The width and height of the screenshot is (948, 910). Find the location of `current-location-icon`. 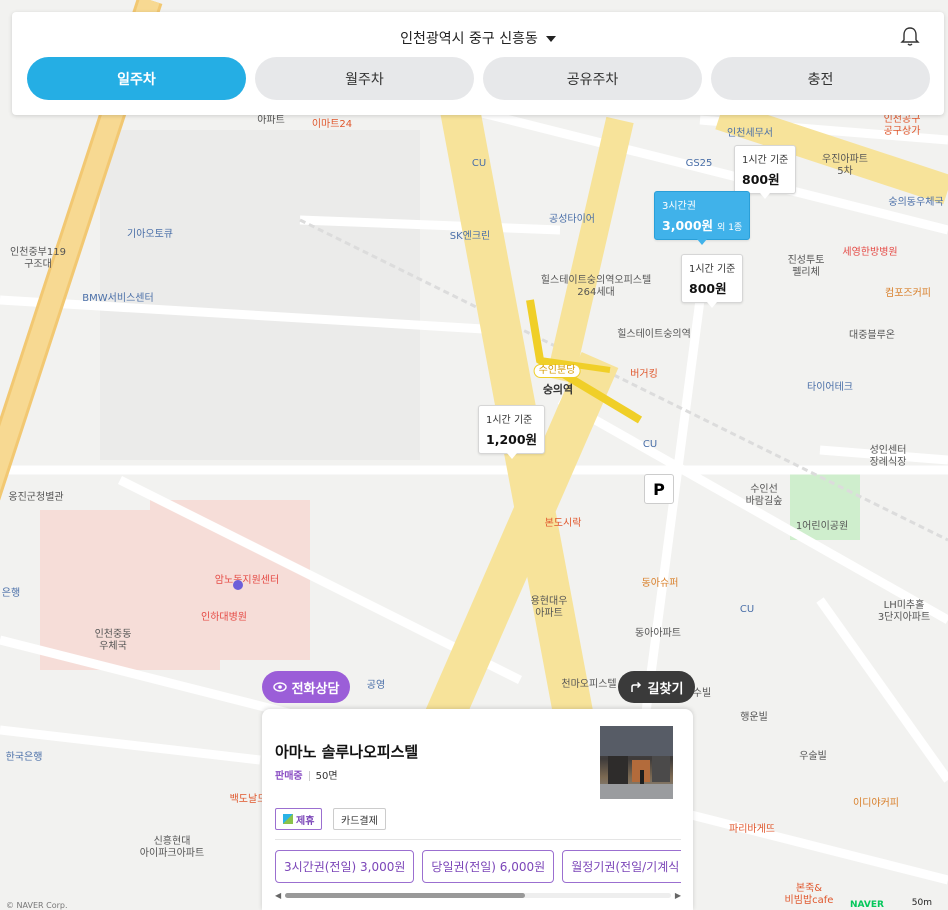

current-location-icon is located at coordinates (238, 585).